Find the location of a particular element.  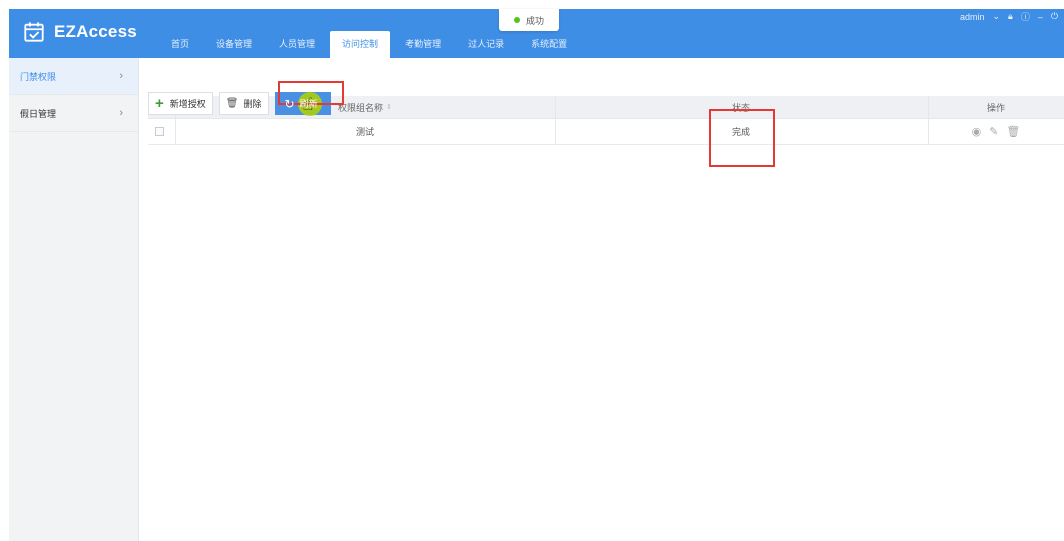

toast-text: 成功 is located at coordinates (534, 20).